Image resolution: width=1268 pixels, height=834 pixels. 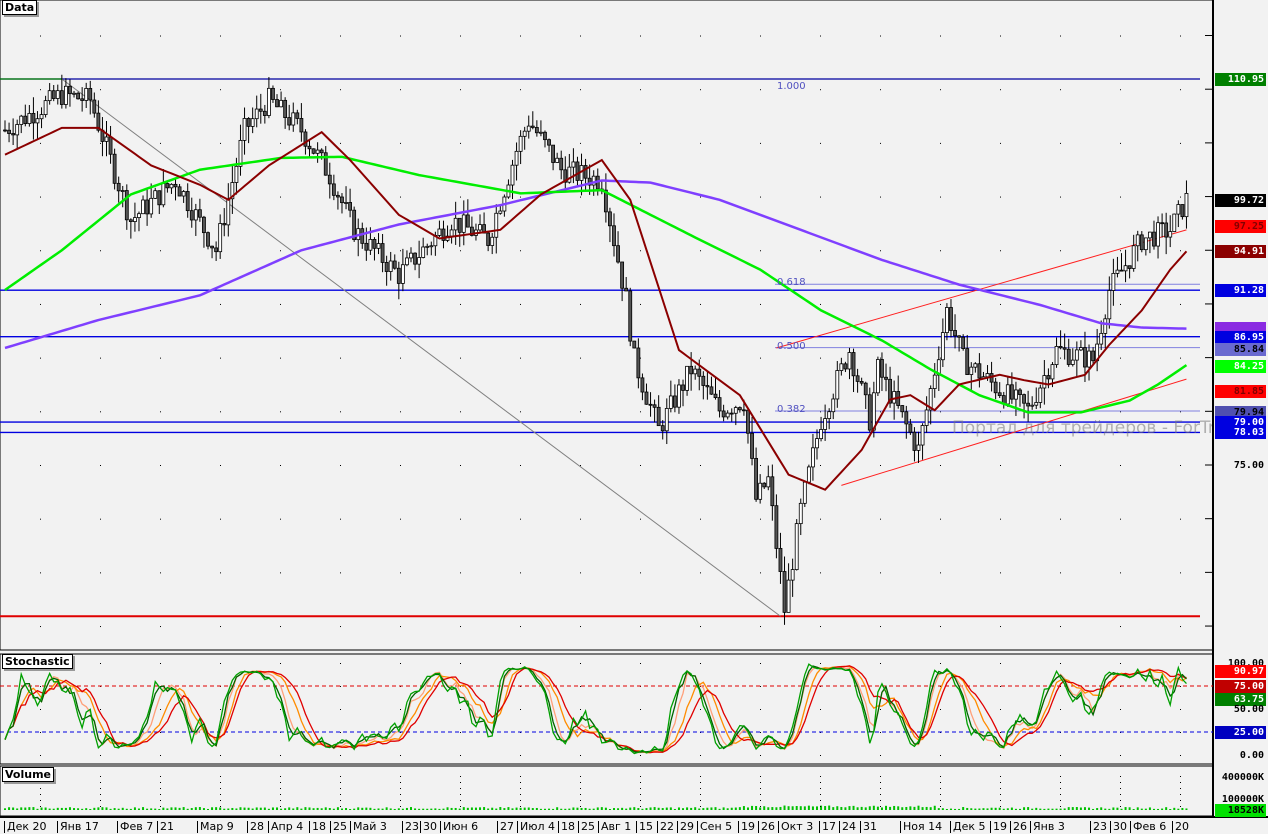 What do you see at coordinates (215, 827) in the screenshot?
I see `time-axis-label: Мар 9` at bounding box center [215, 827].